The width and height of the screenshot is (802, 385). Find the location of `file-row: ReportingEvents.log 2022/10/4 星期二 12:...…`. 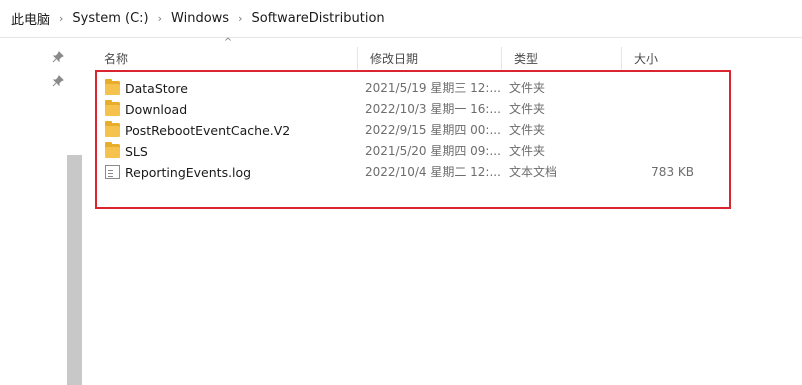

file-row: ReportingEvents.log 2022/10/4 星期二 12:...… is located at coordinates (416, 172).